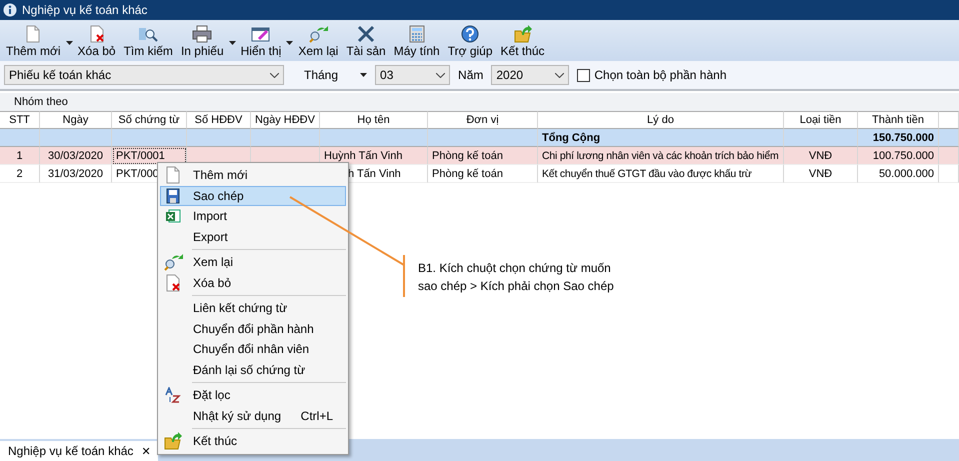 This screenshot has height=461, width=959. What do you see at coordinates (202, 34) in the screenshot?
I see `printer-icon` at bounding box center [202, 34].